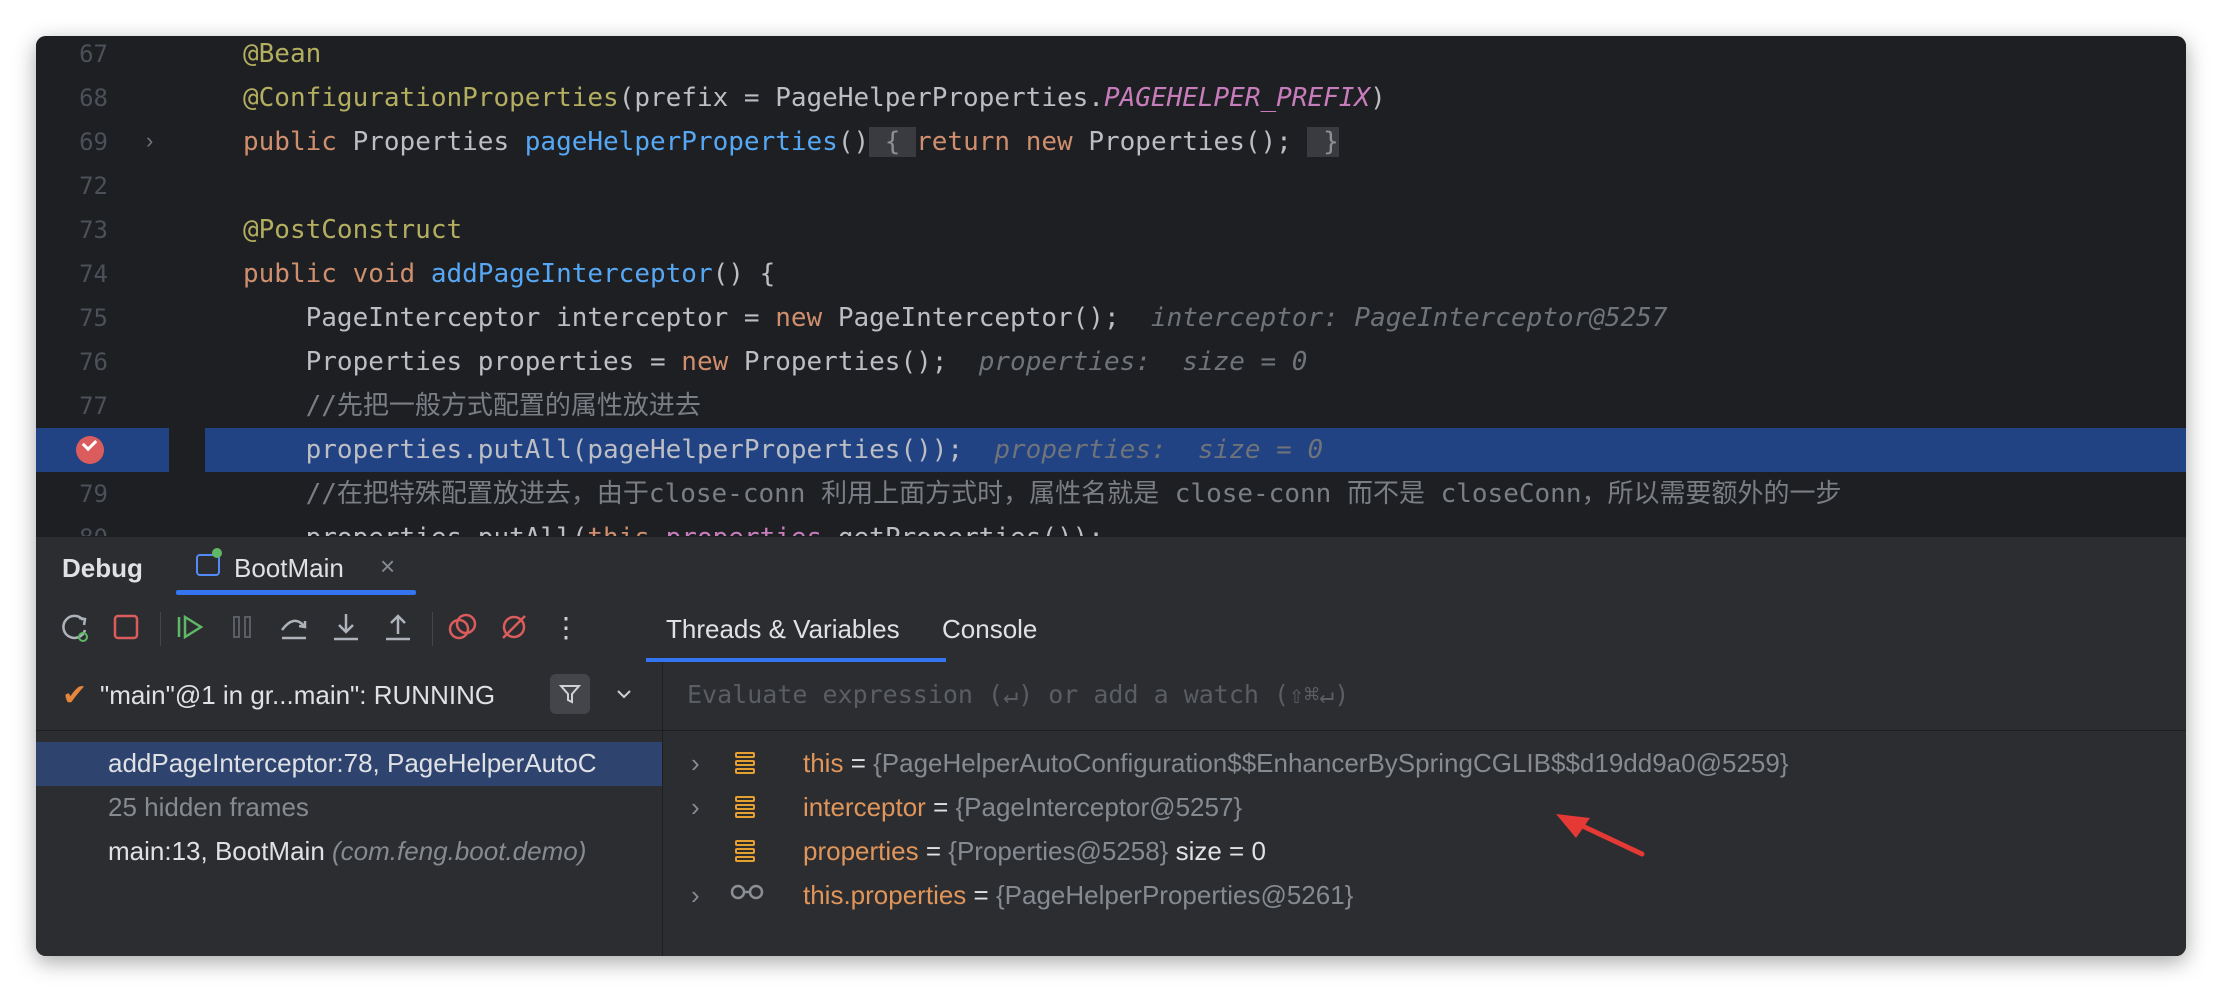  Describe the element at coordinates (1378, 98) in the screenshot. I see `code-text: )` at that location.